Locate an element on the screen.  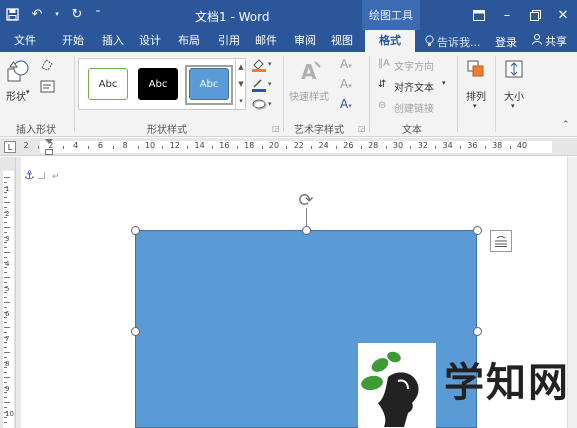
tab-layout: 布局 is located at coordinates (189, 41).